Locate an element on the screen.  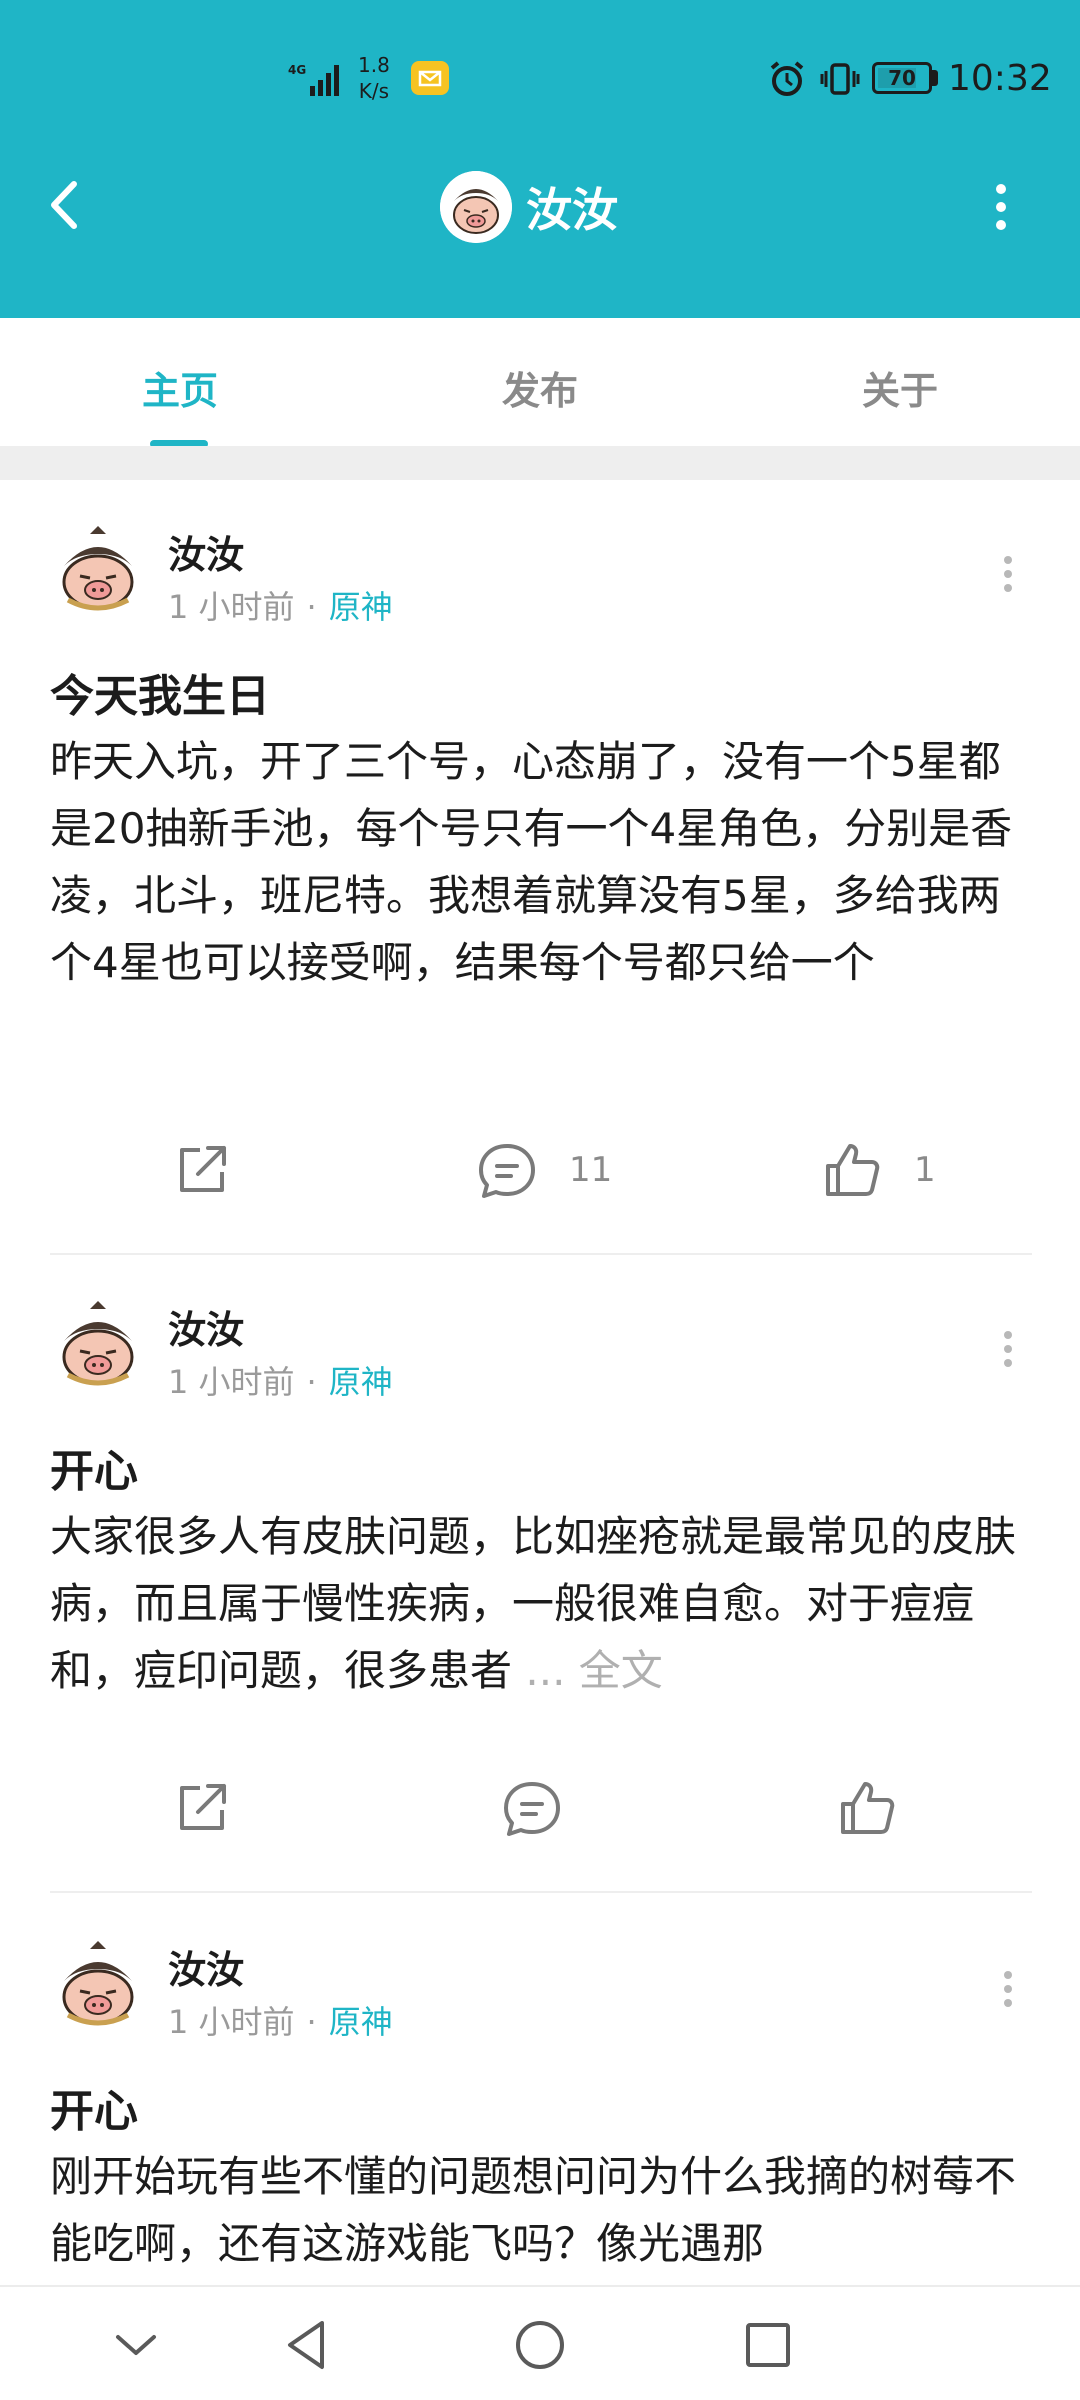
like-button is located at coordinates (882, 1808).